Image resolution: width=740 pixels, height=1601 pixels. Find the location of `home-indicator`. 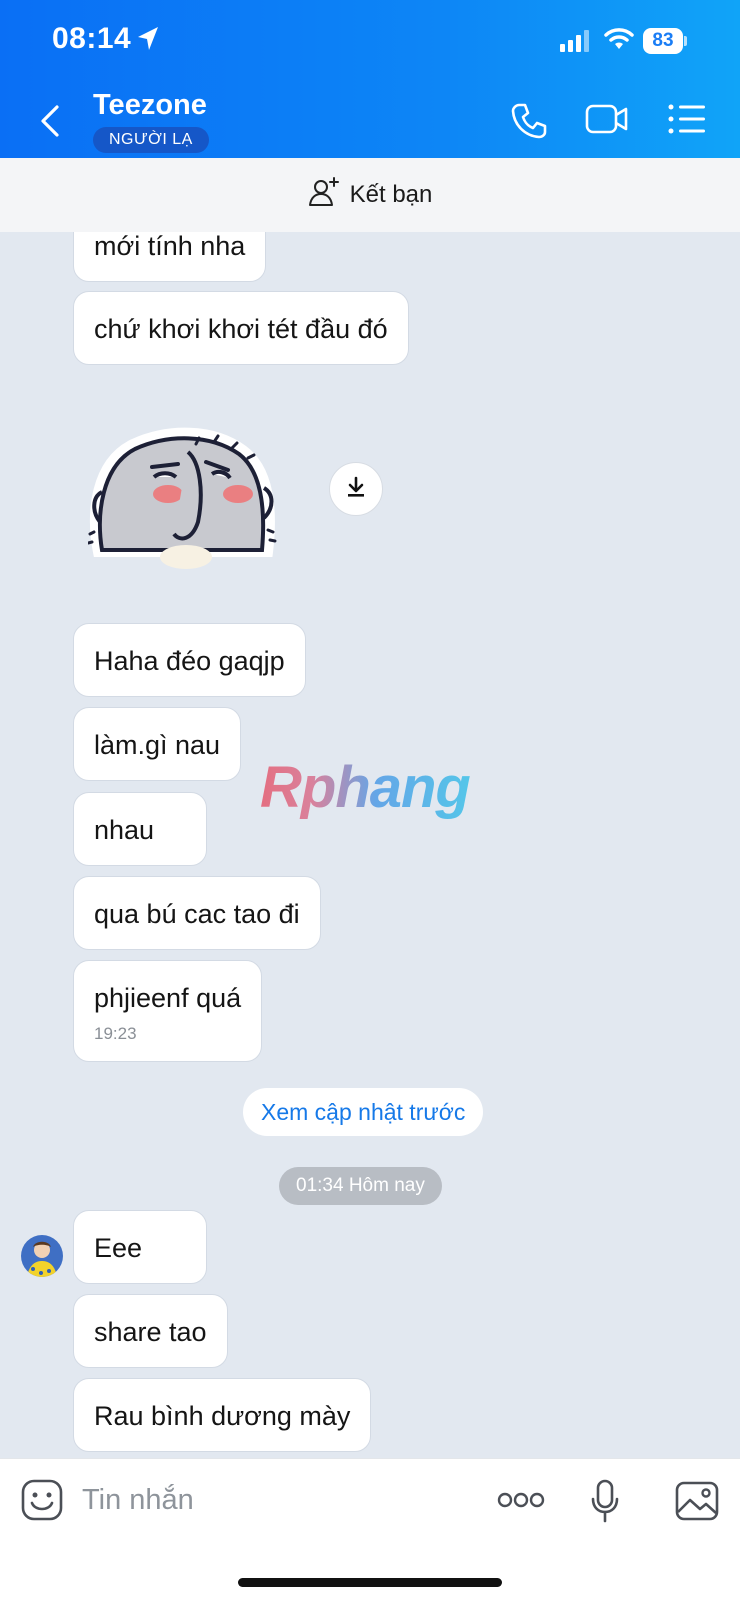

home-indicator is located at coordinates (370, 1582).